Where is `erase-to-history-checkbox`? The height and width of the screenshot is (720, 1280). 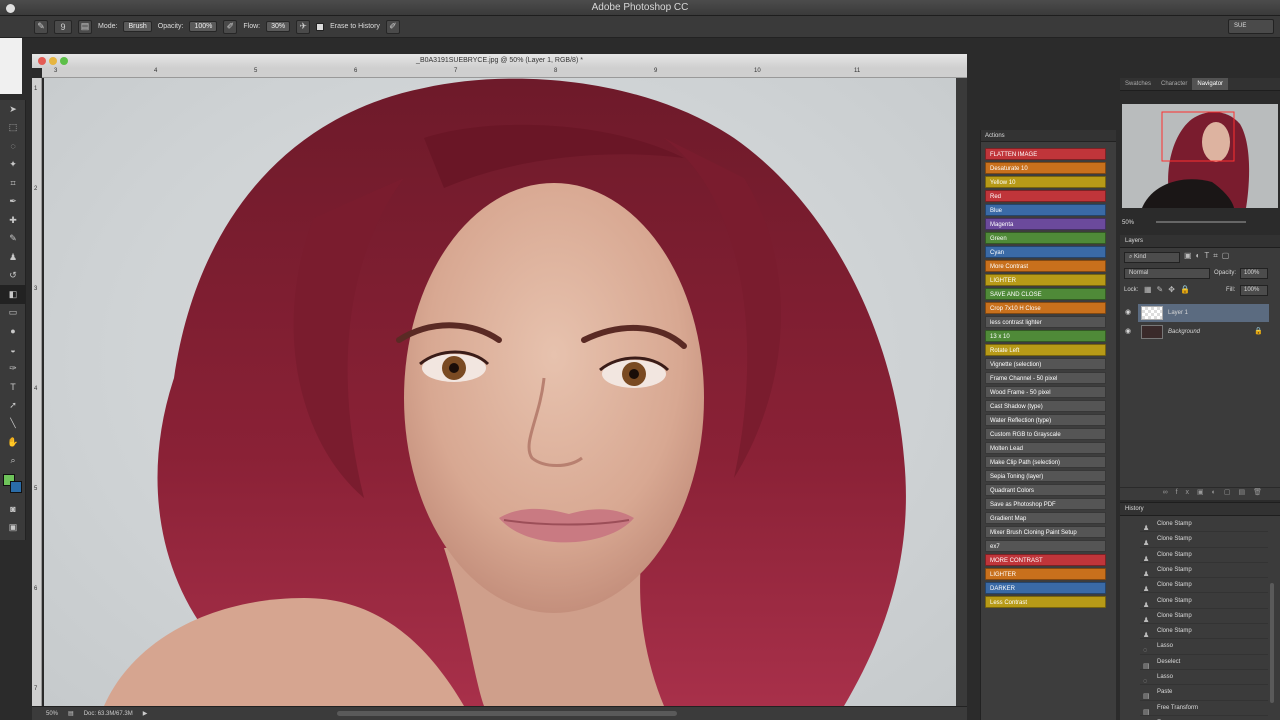
erase-to-history-checkbox is located at coordinates (320, 26).